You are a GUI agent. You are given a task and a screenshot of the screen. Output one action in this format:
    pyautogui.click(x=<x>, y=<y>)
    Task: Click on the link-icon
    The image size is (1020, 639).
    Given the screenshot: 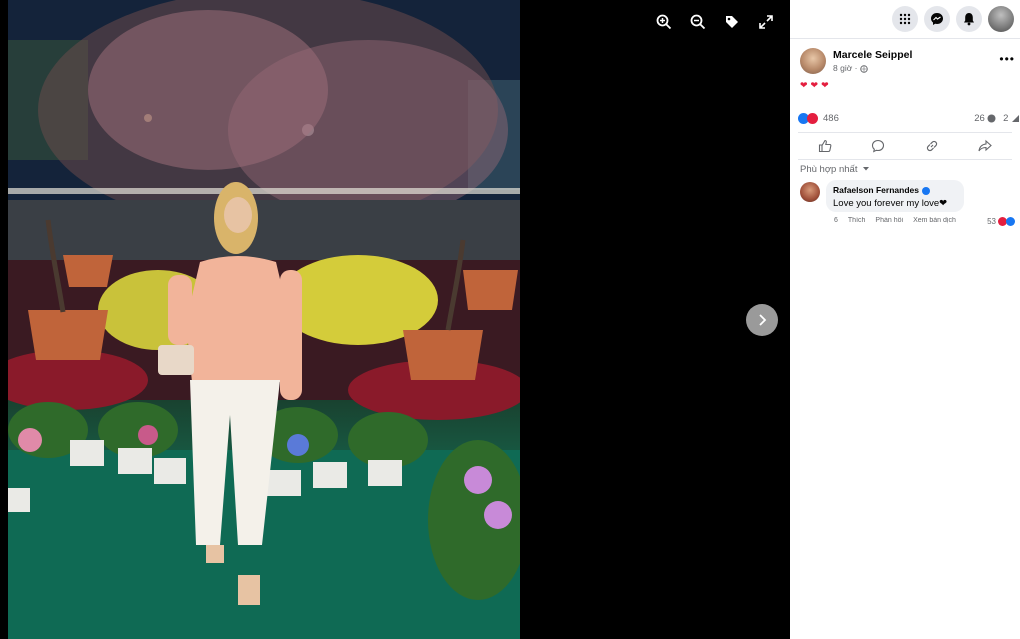 What is the action you would take?
    pyautogui.click(x=931, y=146)
    